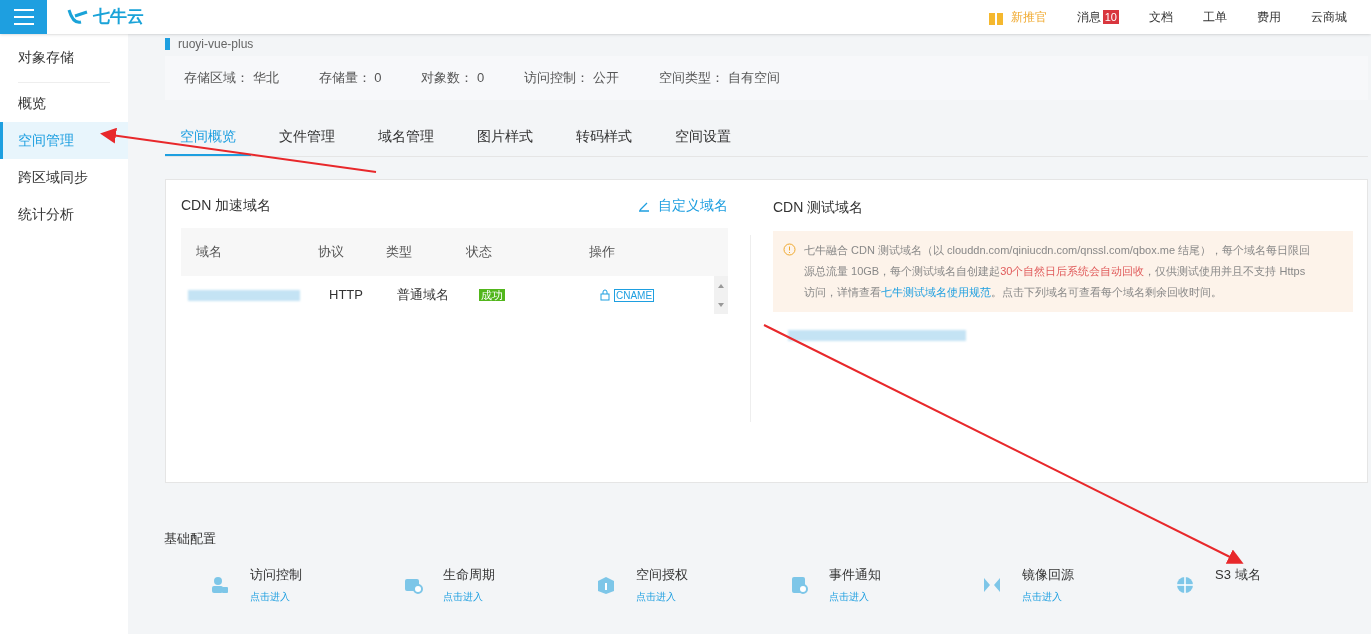 This screenshot has height=634, width=1371. What do you see at coordinates (1097, 17) in the screenshot?
I see `nav-link: 消息 10` at bounding box center [1097, 17].